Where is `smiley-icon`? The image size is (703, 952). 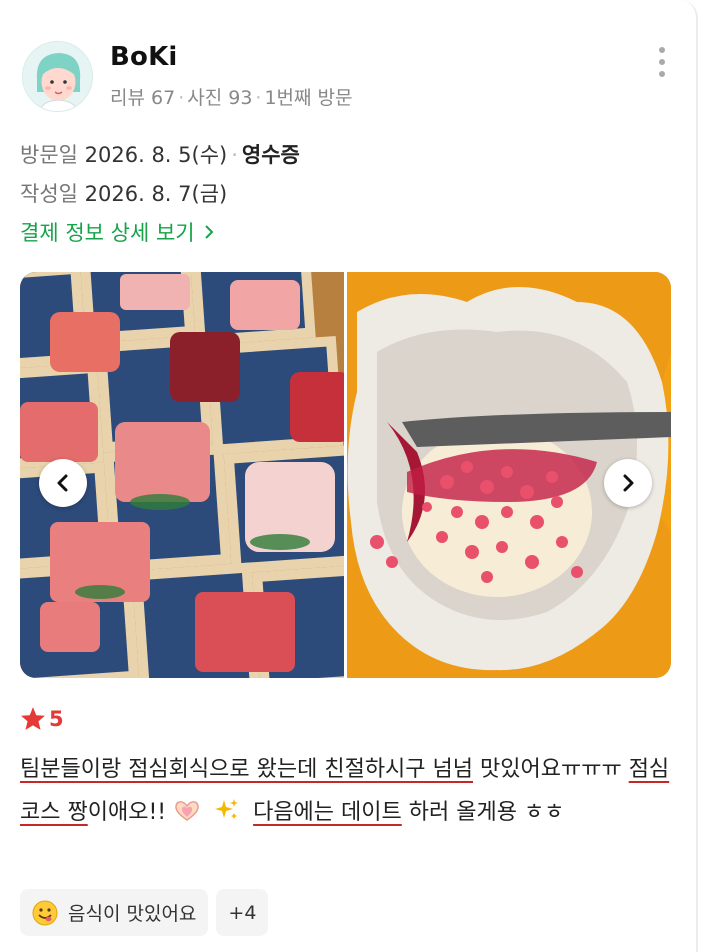
smiley-icon is located at coordinates (45, 912).